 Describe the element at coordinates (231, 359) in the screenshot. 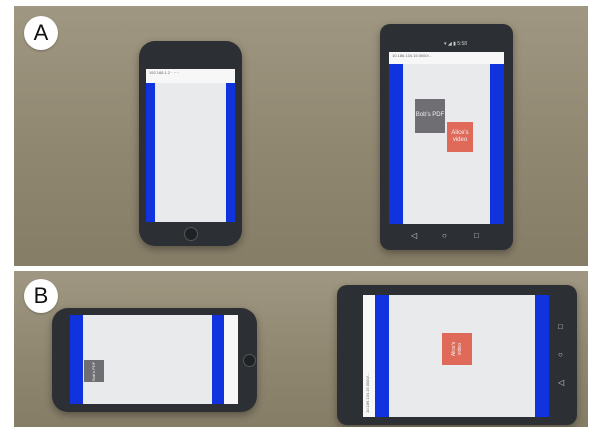

I see `iphone-url-bar` at that location.